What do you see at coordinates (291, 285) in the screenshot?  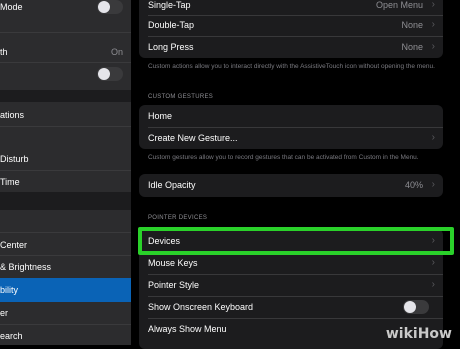 I see `pointer-style-row: Pointer Style ›` at bounding box center [291, 285].